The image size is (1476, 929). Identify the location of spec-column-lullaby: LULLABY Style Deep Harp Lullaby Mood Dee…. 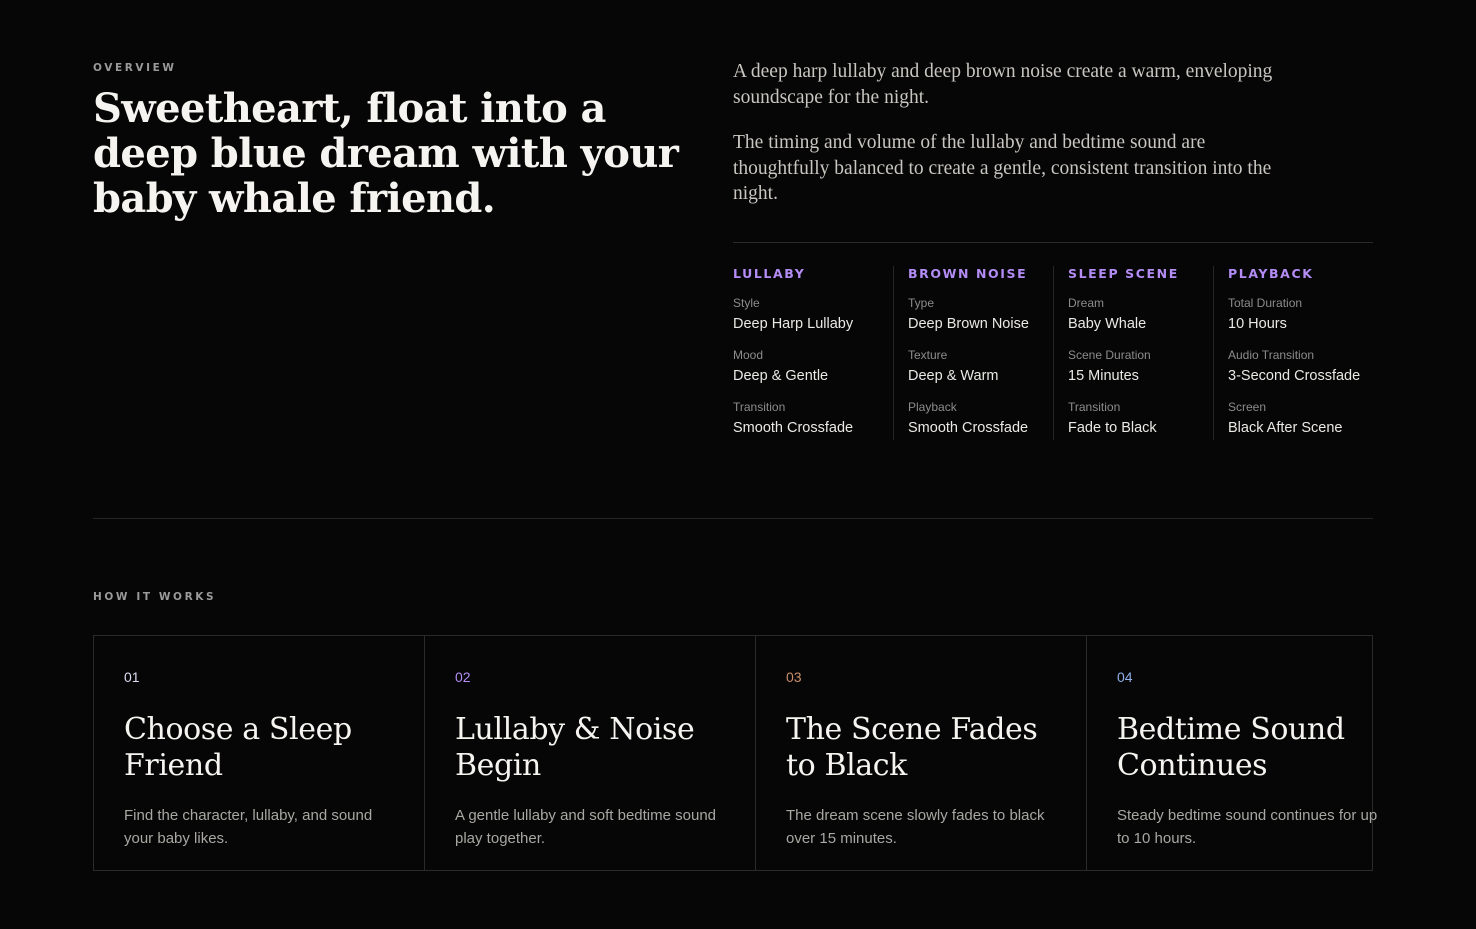
(813, 353).